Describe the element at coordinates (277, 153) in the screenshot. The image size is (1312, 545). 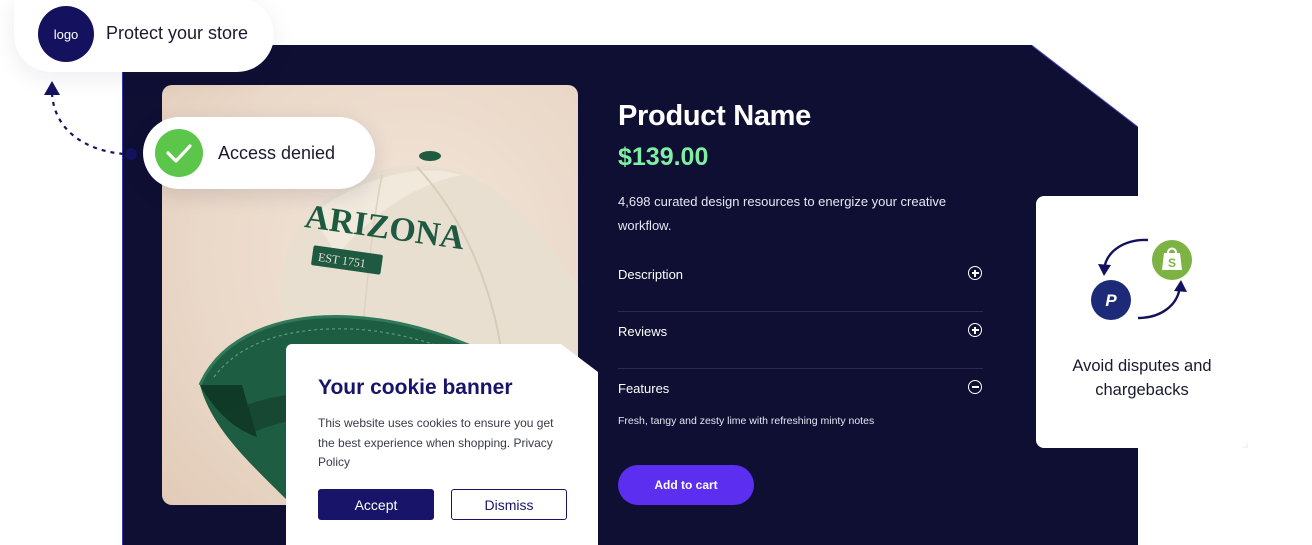
I see `access-denied-text: Access denied` at that location.